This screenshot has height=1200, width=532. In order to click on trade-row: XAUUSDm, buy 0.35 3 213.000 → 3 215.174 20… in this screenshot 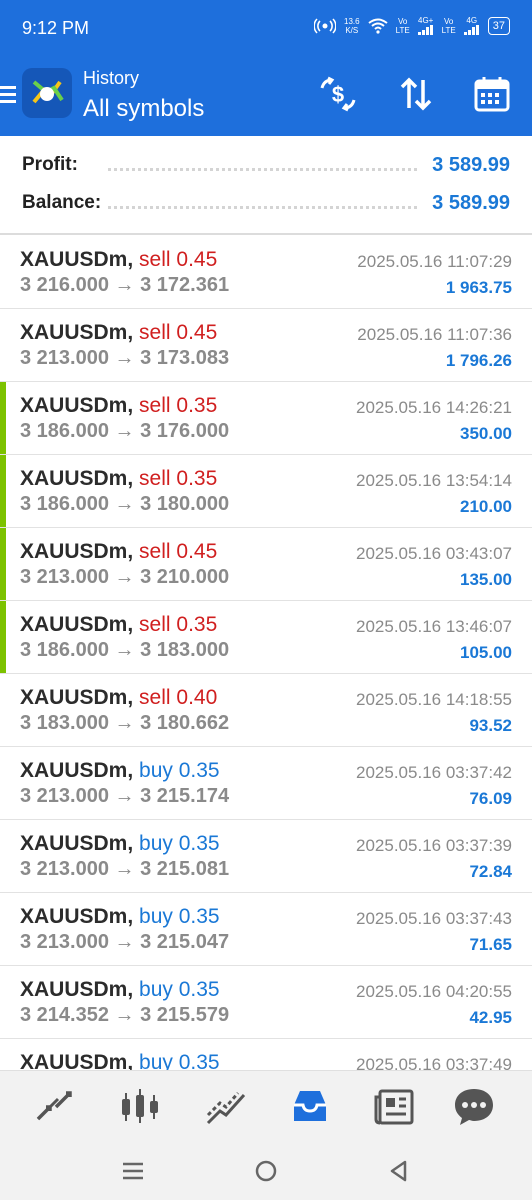, I will do `click(266, 783)`.